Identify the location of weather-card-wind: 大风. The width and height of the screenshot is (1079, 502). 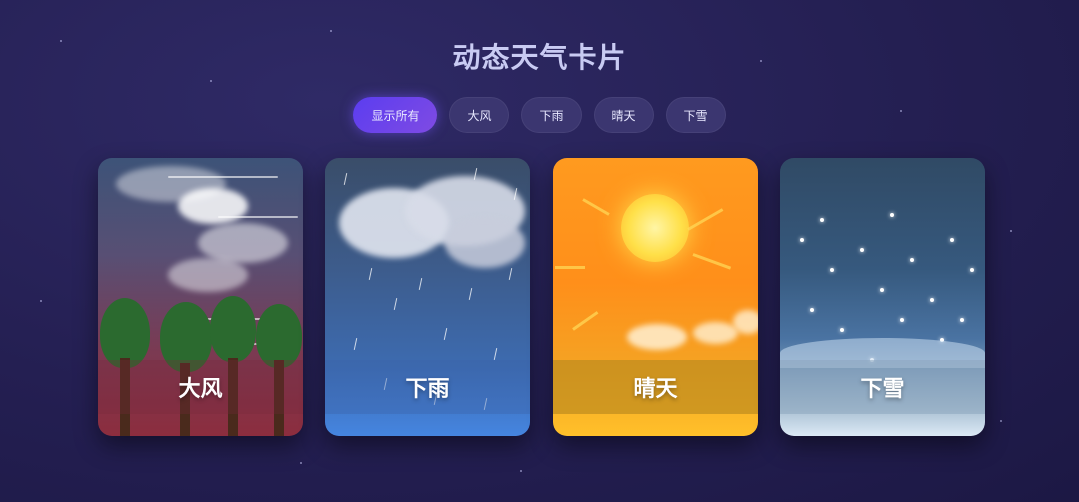
(200, 297).